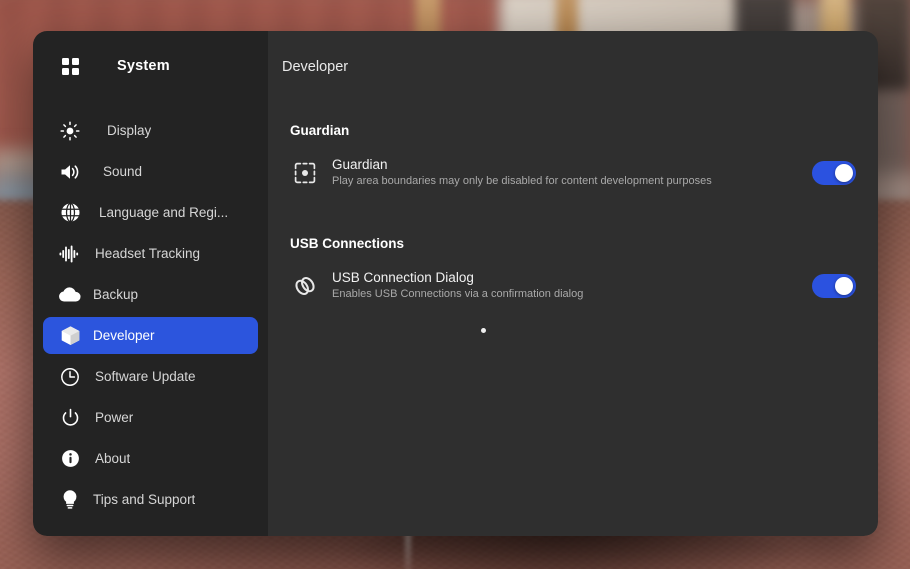 This screenshot has width=910, height=569. Describe the element at coordinates (70, 336) in the screenshot. I see `cube-icon` at that location.